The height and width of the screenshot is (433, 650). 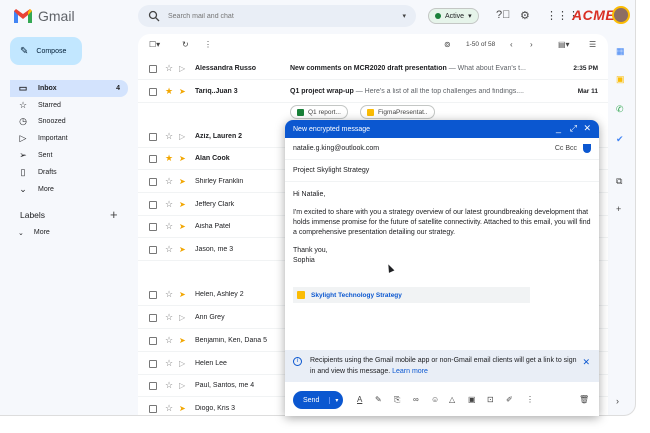 What do you see at coordinates (69, 189) in the screenshot?
I see `sidebar-item-more: ⌄ More` at bounding box center [69, 189].